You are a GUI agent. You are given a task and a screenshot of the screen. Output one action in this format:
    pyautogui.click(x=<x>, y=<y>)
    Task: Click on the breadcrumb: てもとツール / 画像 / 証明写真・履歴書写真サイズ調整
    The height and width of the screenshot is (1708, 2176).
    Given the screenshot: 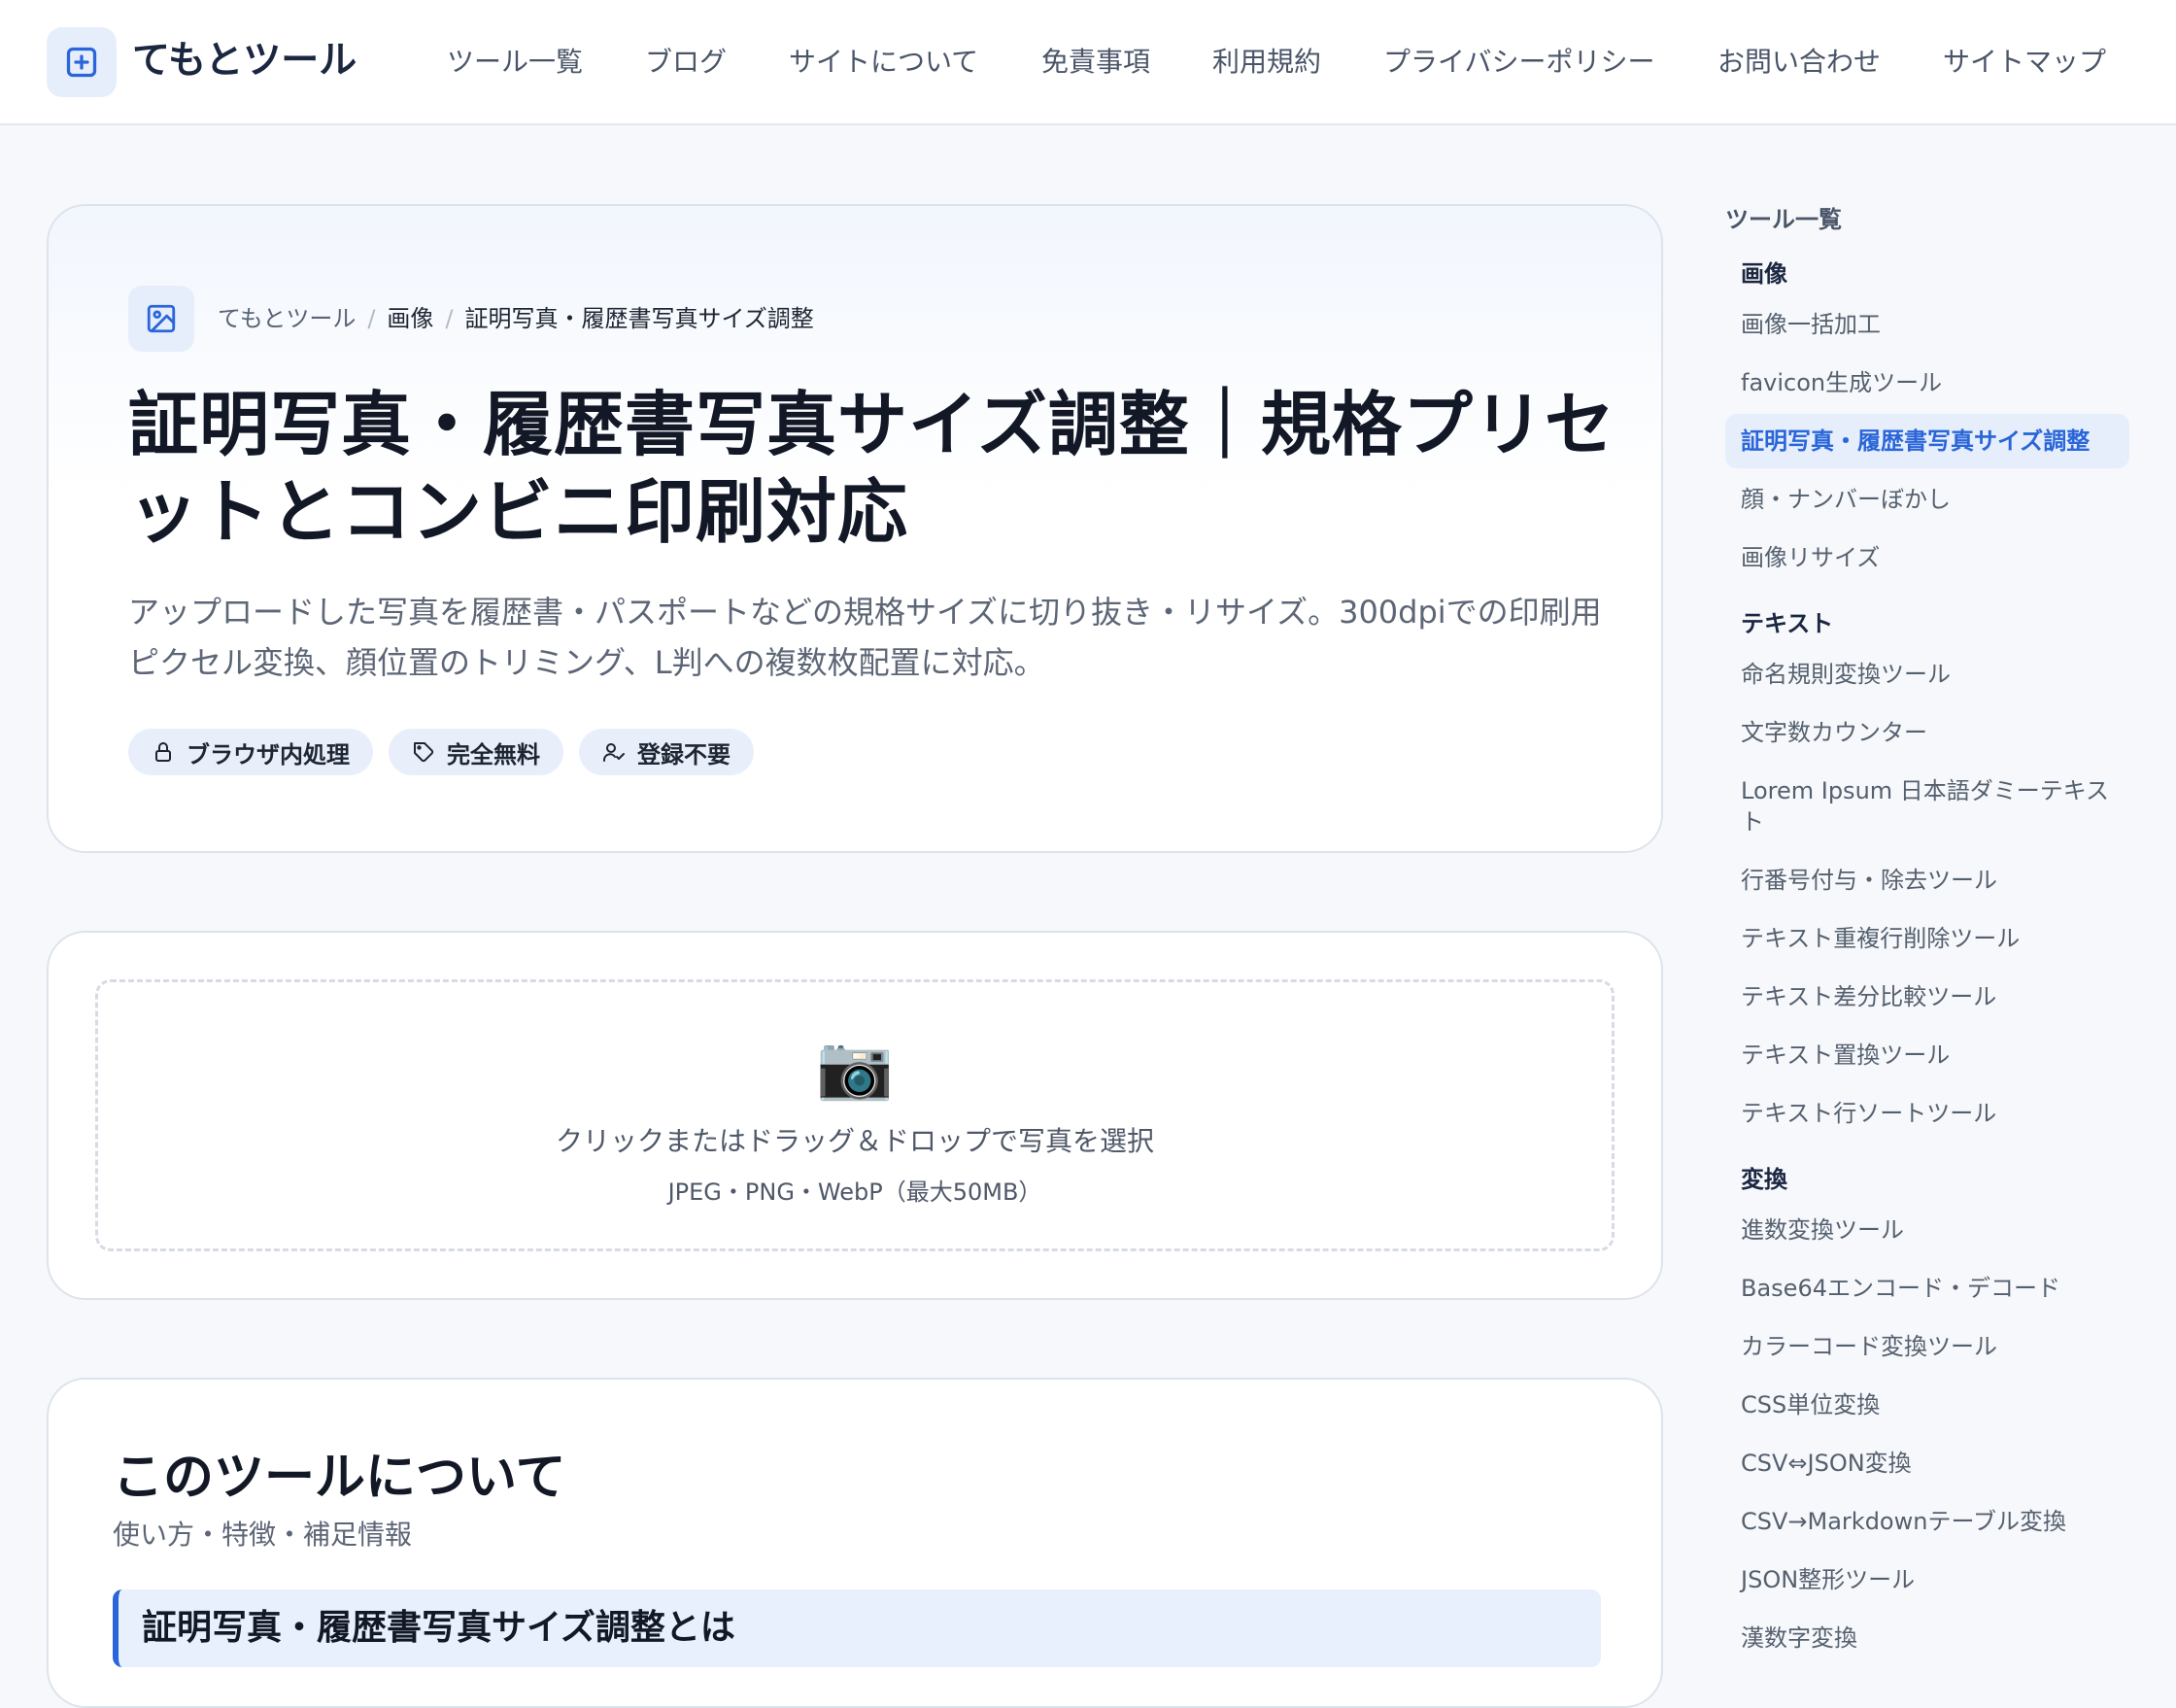 What is the action you would take?
    pyautogui.click(x=516, y=318)
    